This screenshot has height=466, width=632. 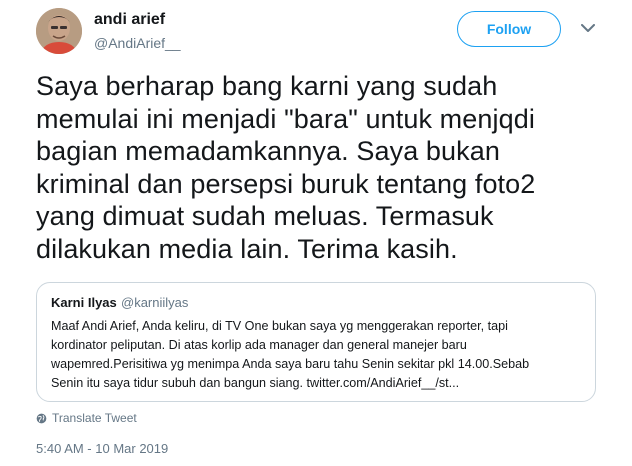 What do you see at coordinates (129, 20) in the screenshot?
I see `author-name: andi arief` at bounding box center [129, 20].